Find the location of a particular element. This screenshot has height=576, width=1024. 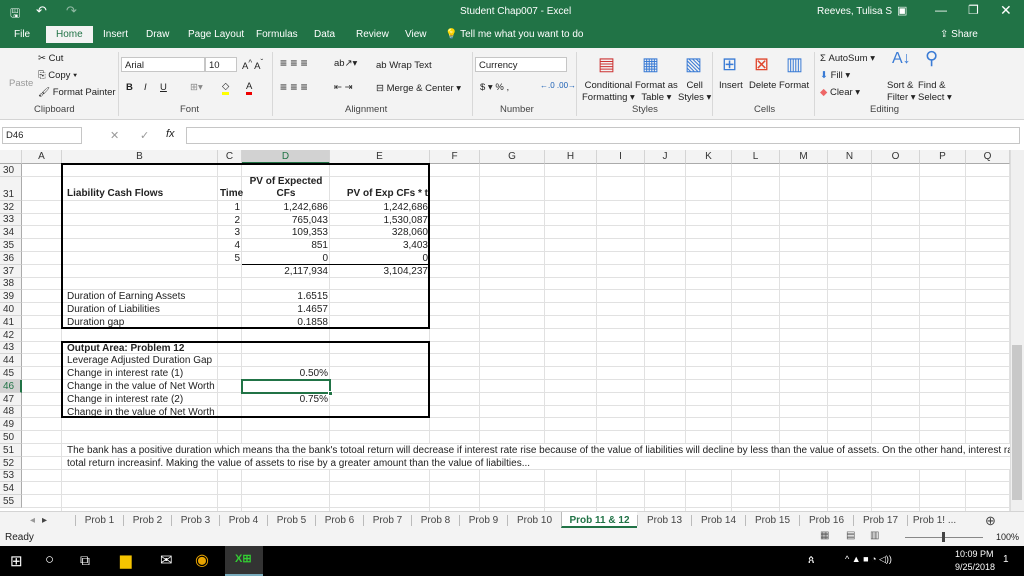

sheet-tab-prob-7: Prob 7 is located at coordinates (387, 520).